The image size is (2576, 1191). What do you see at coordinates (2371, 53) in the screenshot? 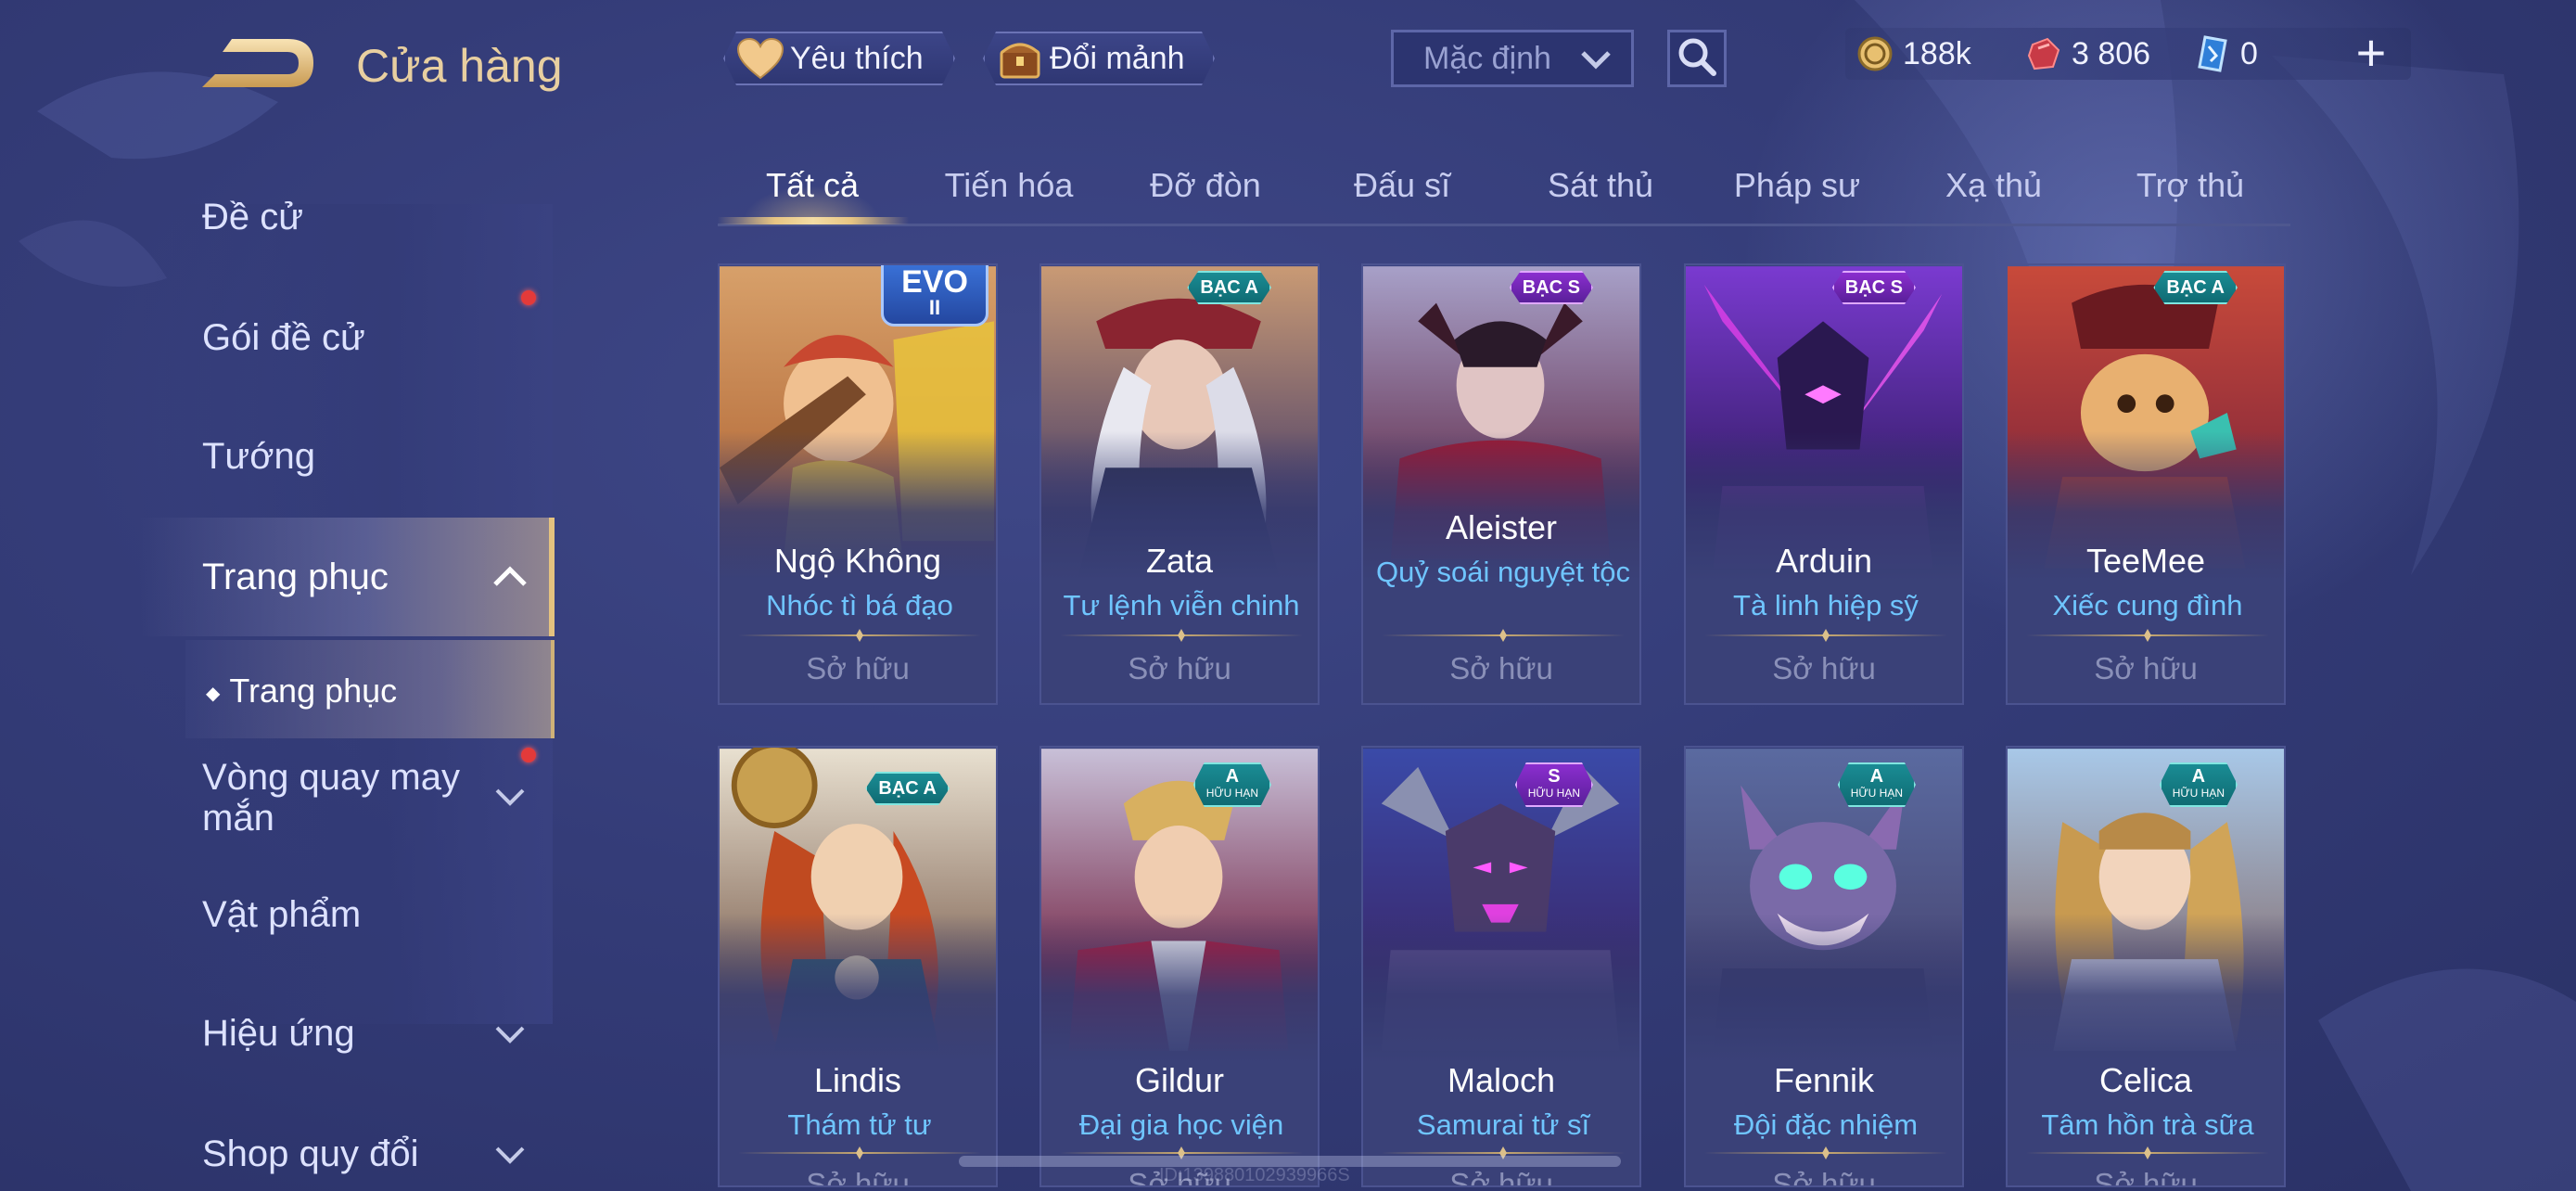
I see `top-up-plus-button: +` at bounding box center [2371, 53].